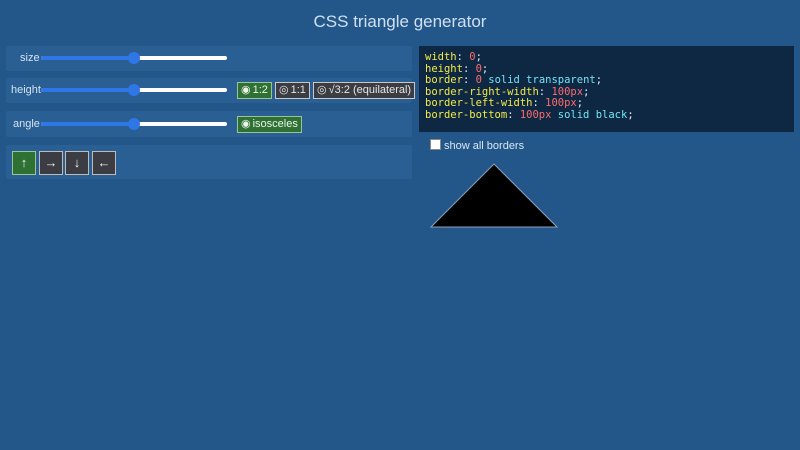 This screenshot has height=450, width=800. I want to click on angle-slider-fill, so click(87, 124).